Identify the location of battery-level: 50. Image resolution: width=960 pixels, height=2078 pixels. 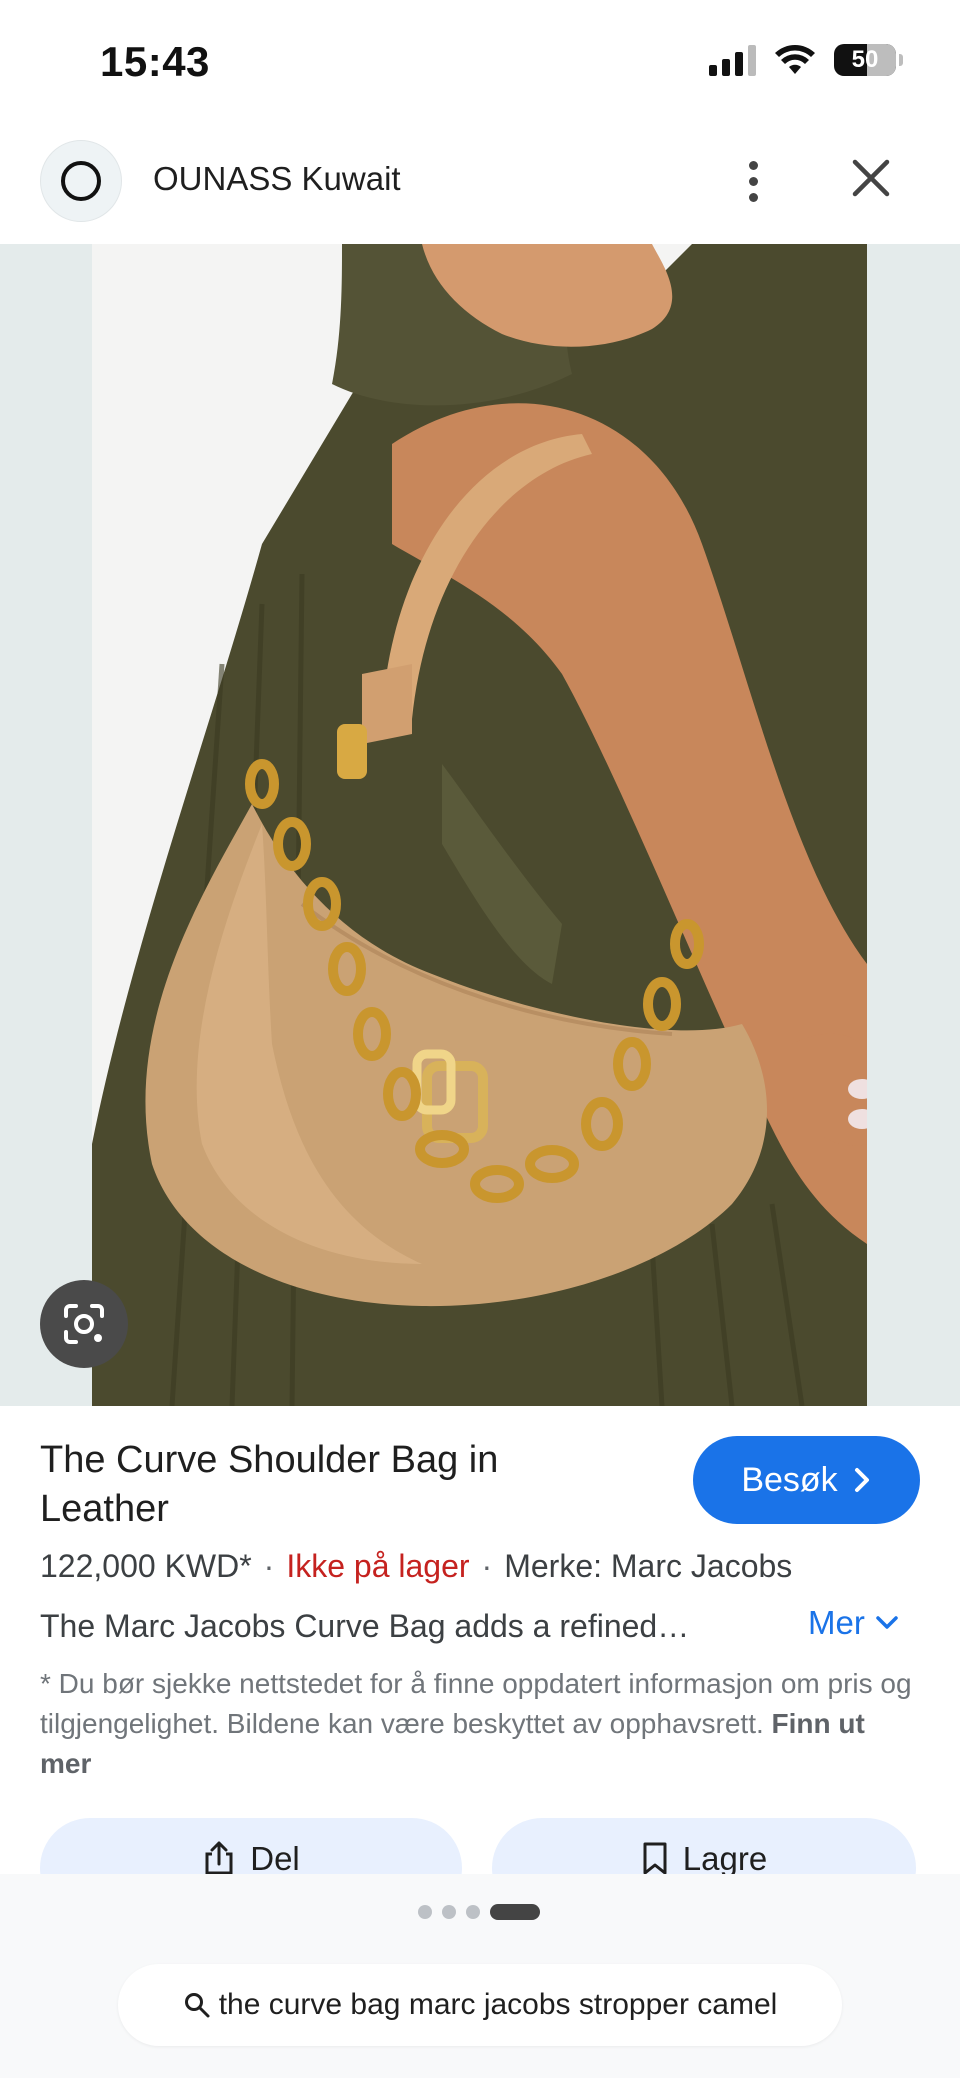
(865, 59).